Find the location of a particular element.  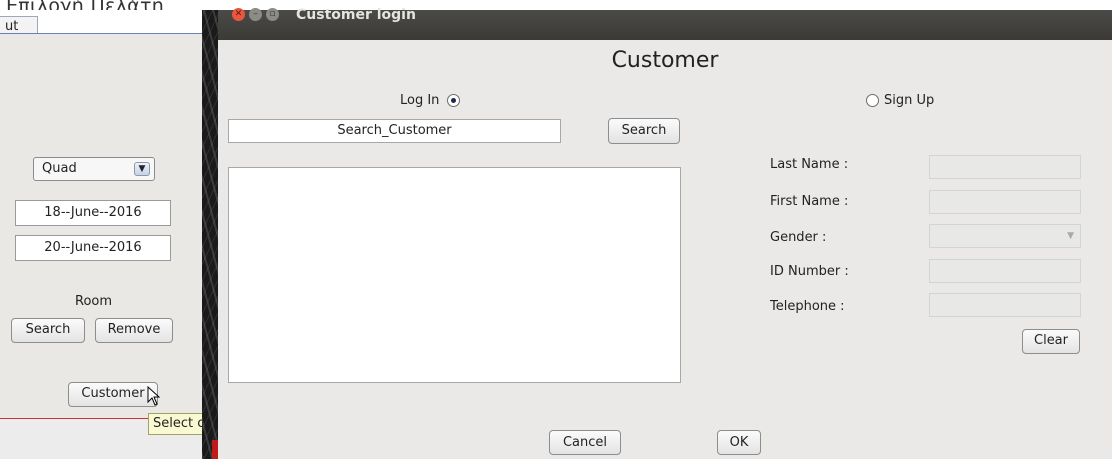

gender-label: Gender : is located at coordinates (798, 237).